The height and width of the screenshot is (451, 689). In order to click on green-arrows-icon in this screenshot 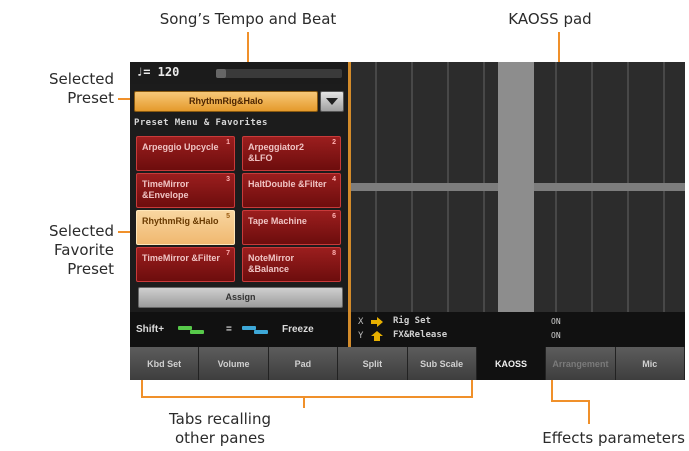, I will do `click(191, 330)`.